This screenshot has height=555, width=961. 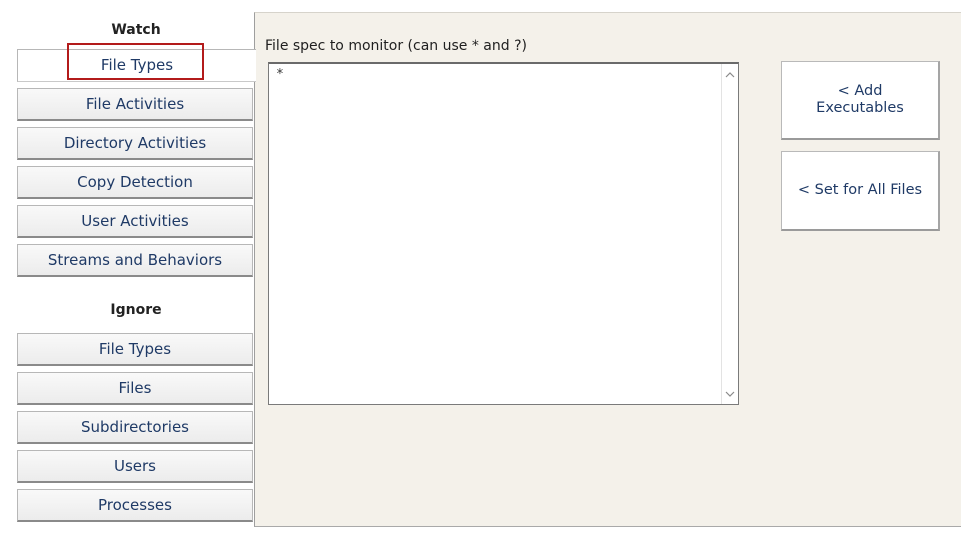 What do you see at coordinates (136, 310) in the screenshot?
I see `ignore-heading: Ignore` at bounding box center [136, 310].